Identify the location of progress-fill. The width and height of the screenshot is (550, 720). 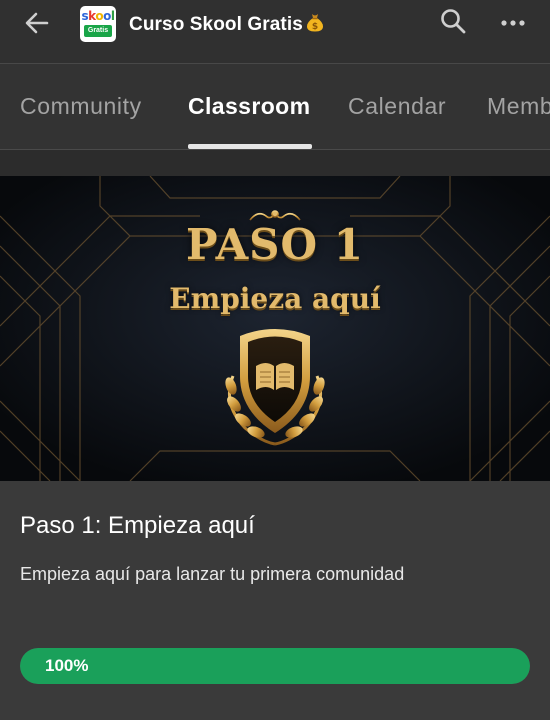
(275, 666).